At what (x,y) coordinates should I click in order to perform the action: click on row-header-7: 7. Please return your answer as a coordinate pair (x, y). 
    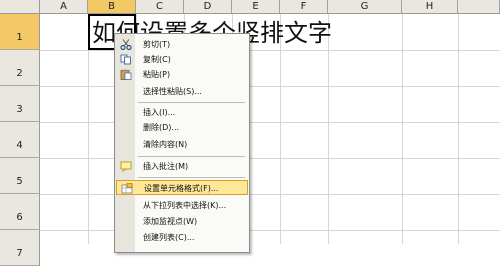
    Looking at the image, I should click on (20, 248).